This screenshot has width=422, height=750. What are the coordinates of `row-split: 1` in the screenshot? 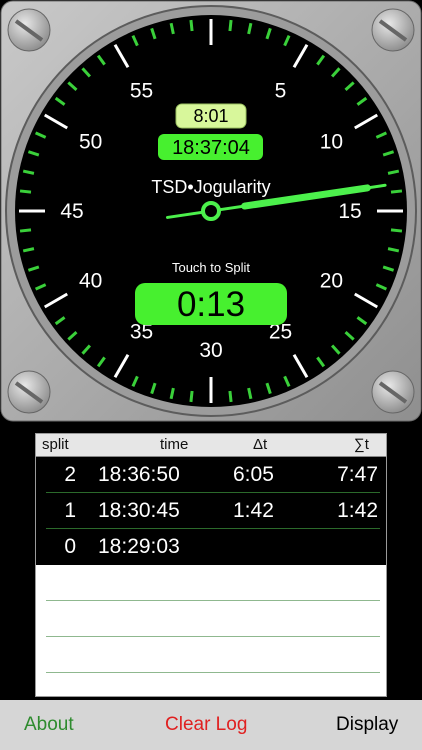 It's located at (70, 510).